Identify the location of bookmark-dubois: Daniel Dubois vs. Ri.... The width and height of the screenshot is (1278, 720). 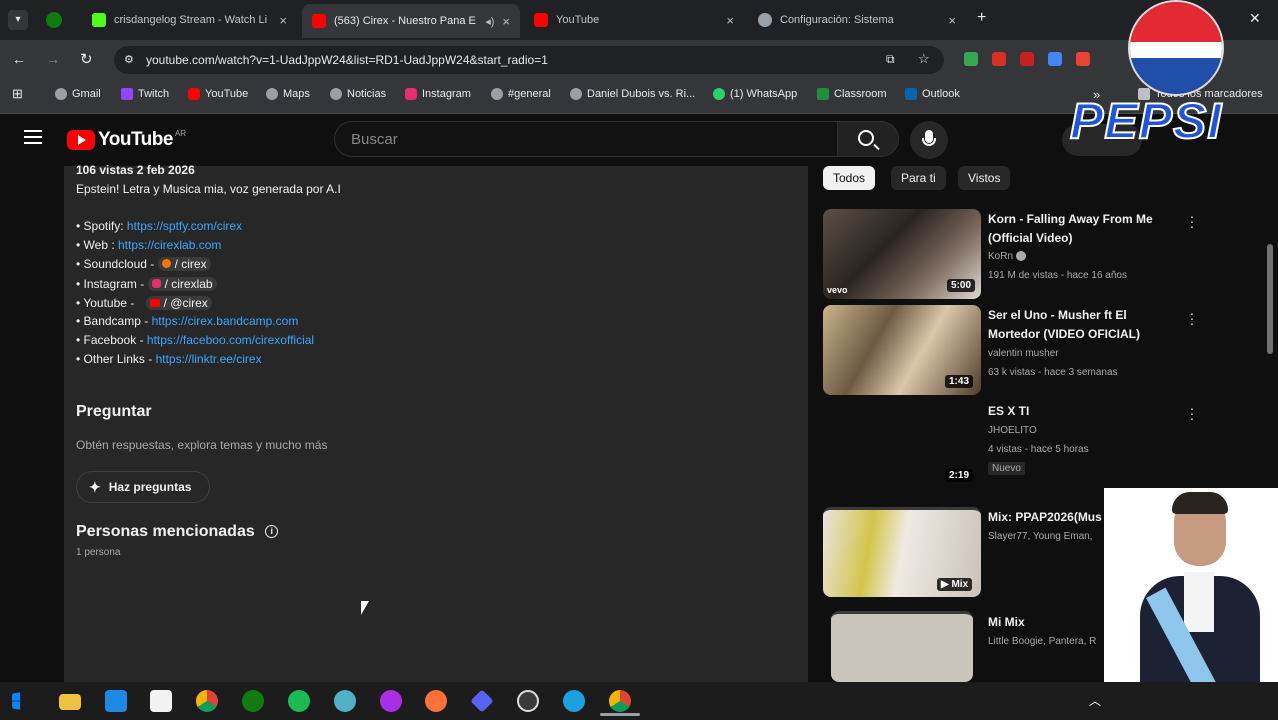
(632, 94).